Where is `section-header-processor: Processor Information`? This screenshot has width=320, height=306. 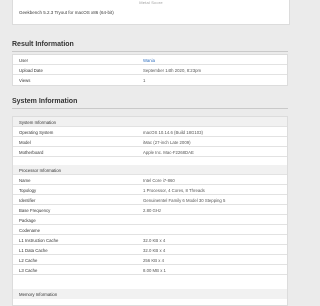
section-header-processor: Processor Information is located at coordinates (150, 170).